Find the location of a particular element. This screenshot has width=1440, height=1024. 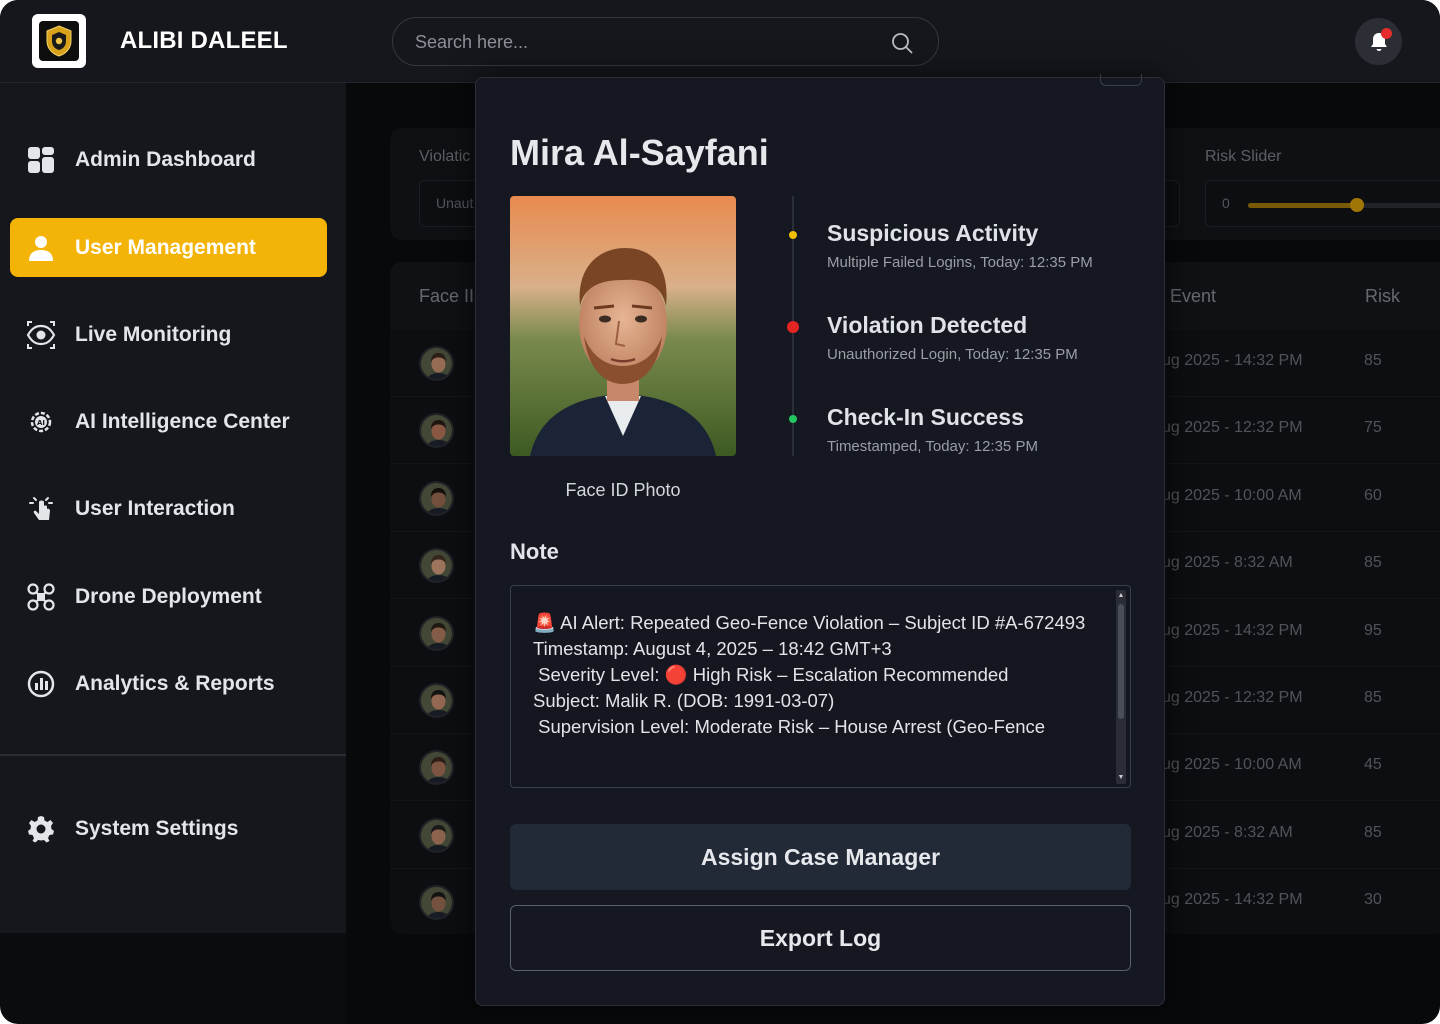

risk-cell: 75 is located at coordinates (1373, 428).